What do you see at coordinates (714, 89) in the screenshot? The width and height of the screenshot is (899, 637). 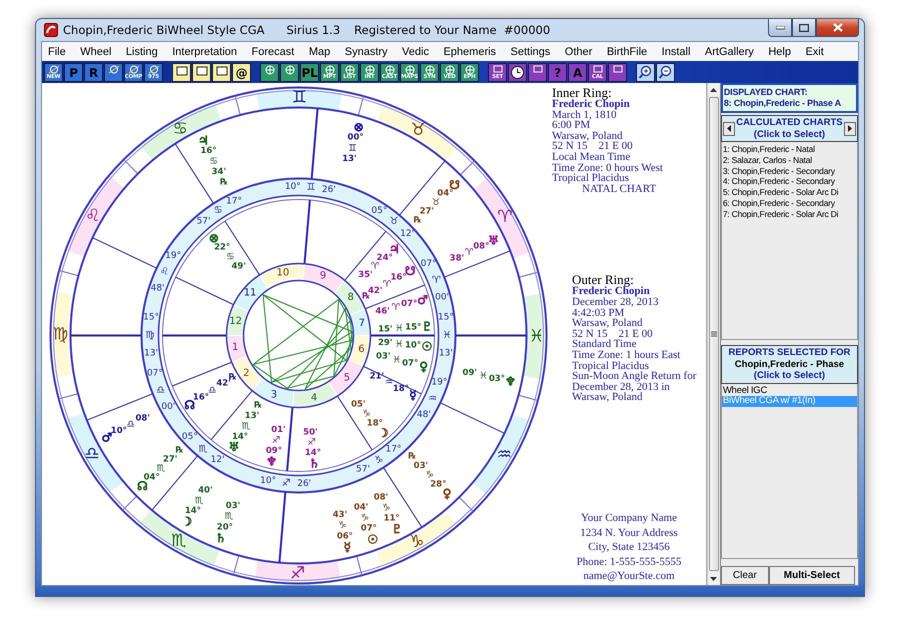 I see `scroll-up-button` at bounding box center [714, 89].